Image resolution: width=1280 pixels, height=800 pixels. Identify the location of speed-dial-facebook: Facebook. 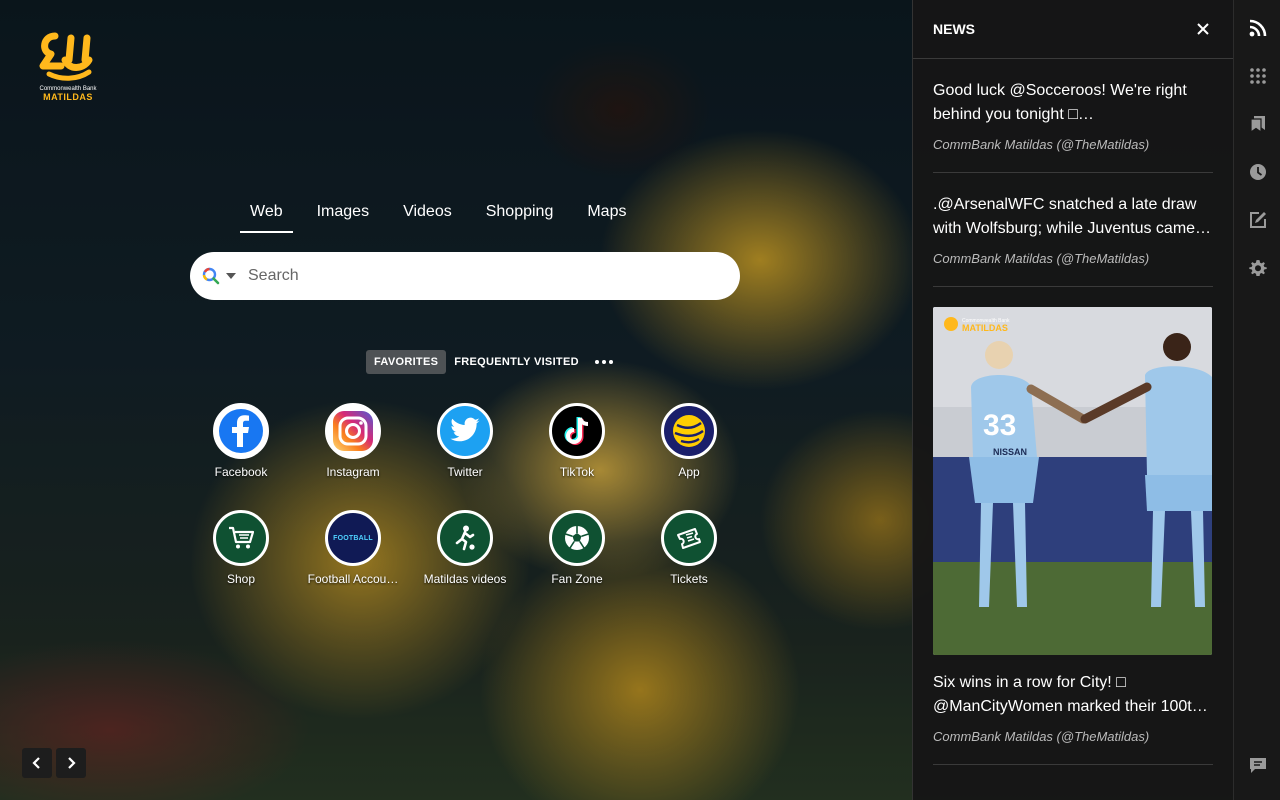
(241, 441).